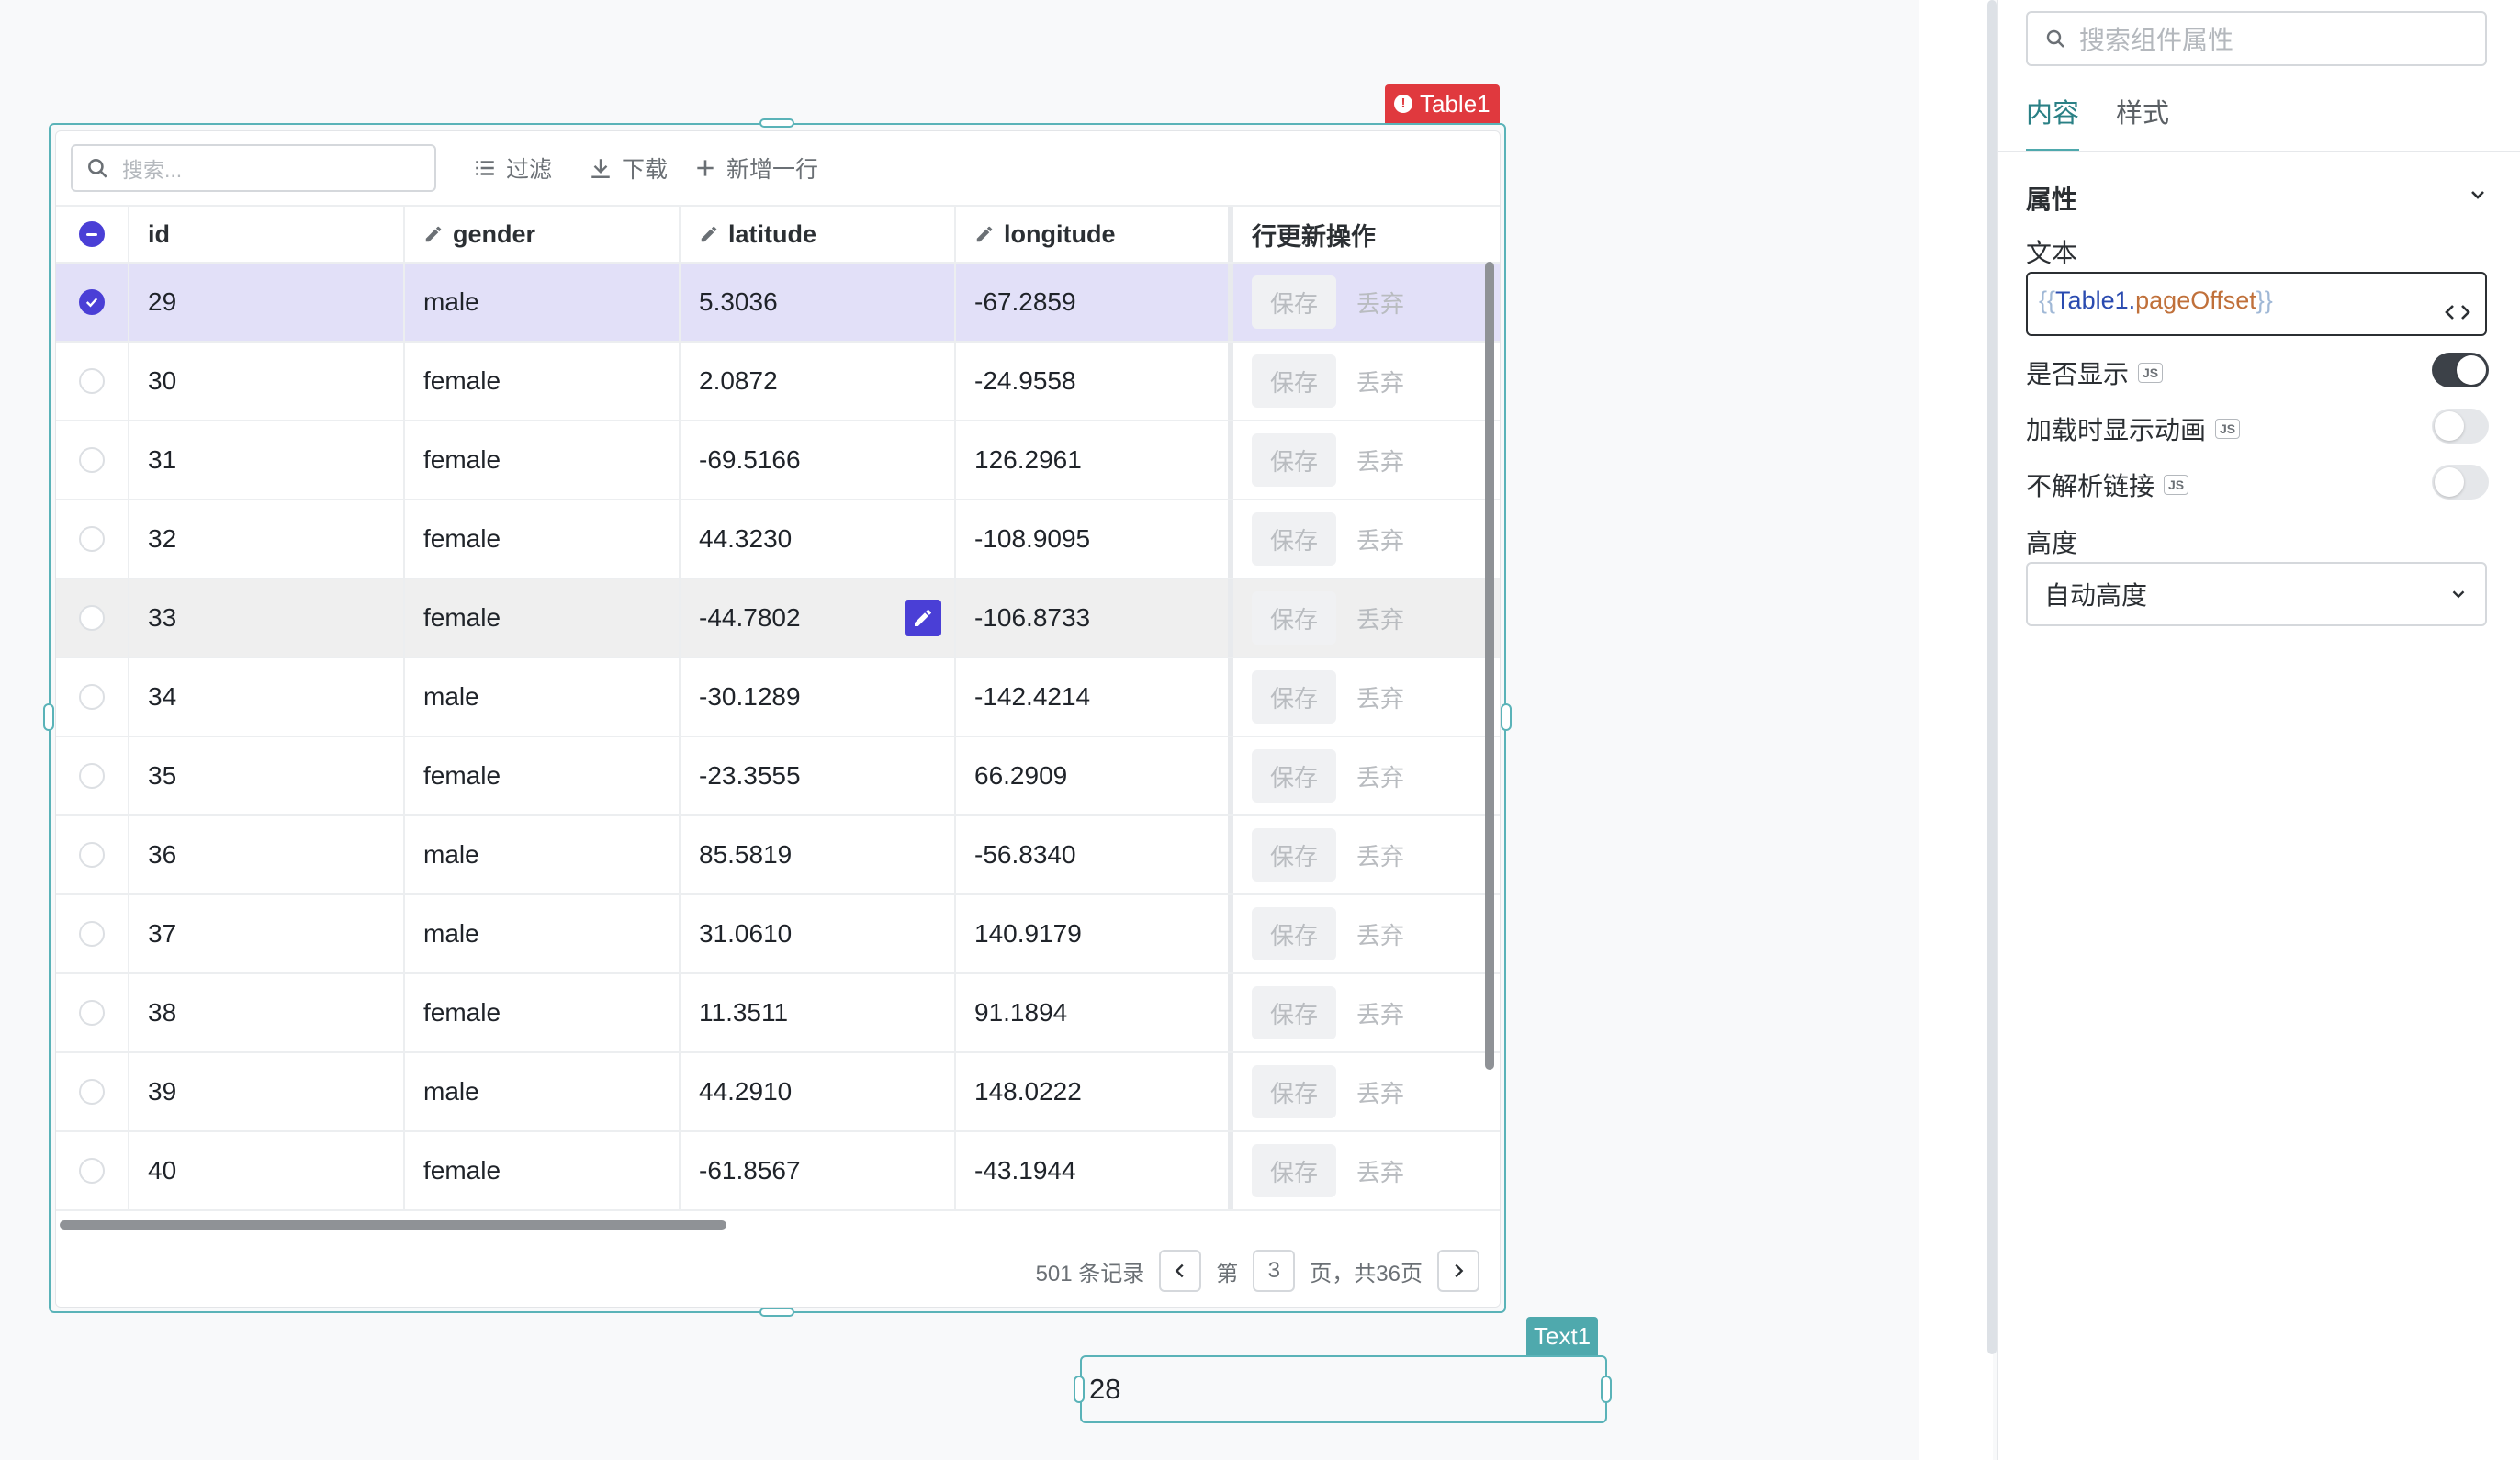 This screenshot has width=2520, height=1460. I want to click on cell-longitude: -43.1944, so click(1094, 1170).